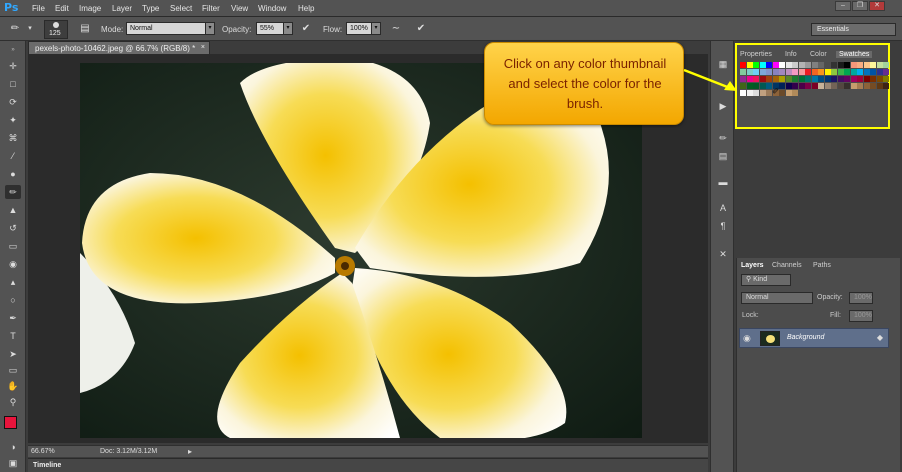  I want to click on mode-dropdown-arrow-icon: ▾, so click(210, 28).